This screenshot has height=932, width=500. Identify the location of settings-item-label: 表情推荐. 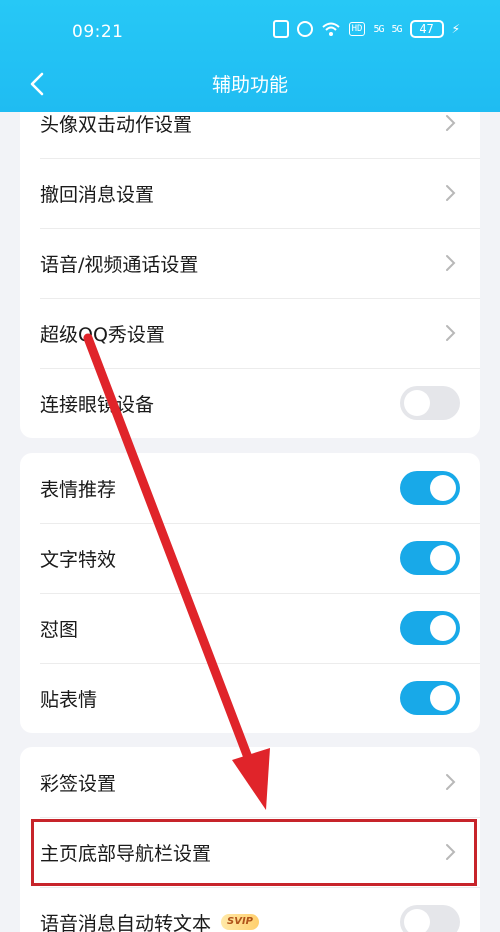
(78, 489).